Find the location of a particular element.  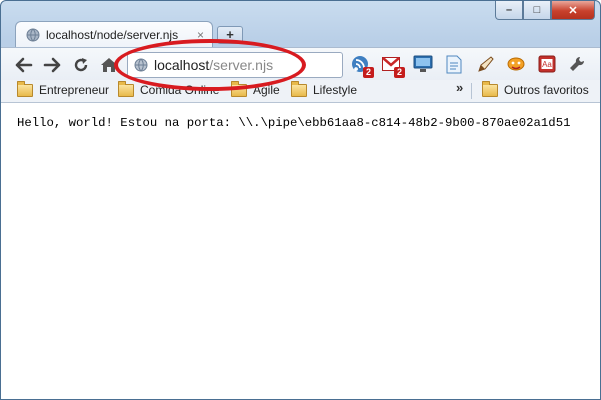

dictionary-icon: Aa is located at coordinates (547, 64).